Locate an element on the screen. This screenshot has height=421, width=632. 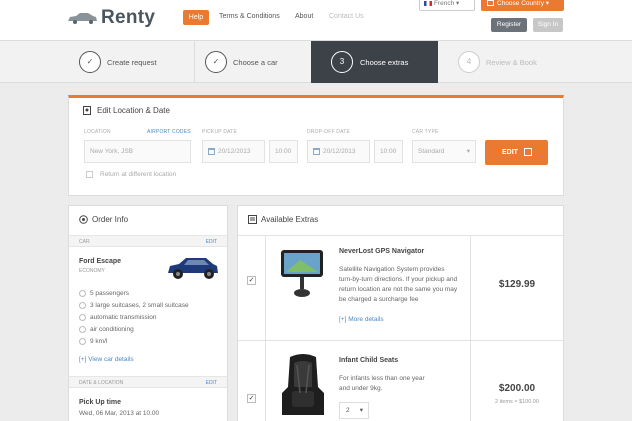
car-class: ECONOMY is located at coordinates (92, 271).